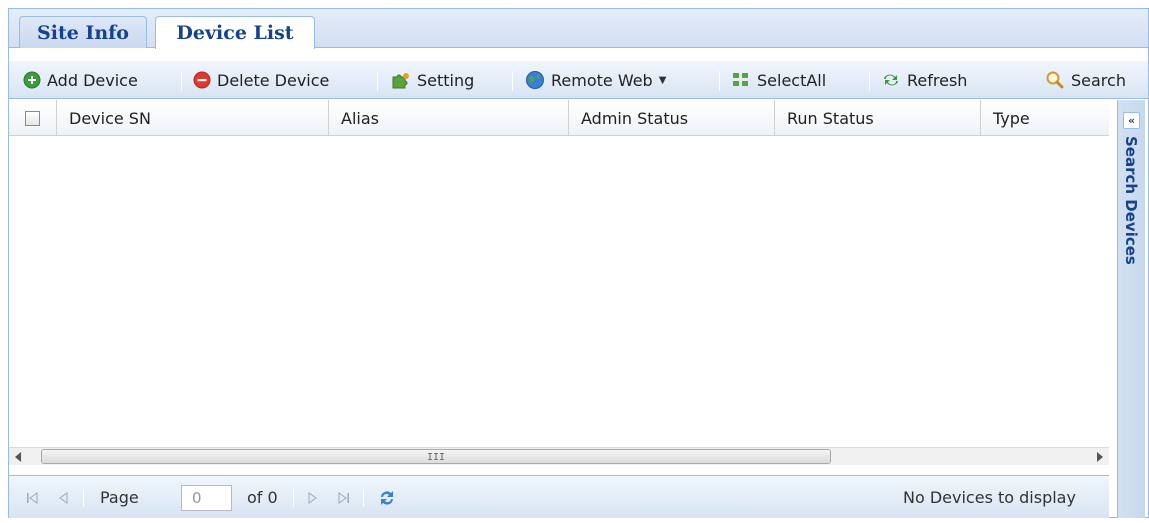  What do you see at coordinates (206, 498) in the screenshot?
I see `page-number-input` at bounding box center [206, 498].